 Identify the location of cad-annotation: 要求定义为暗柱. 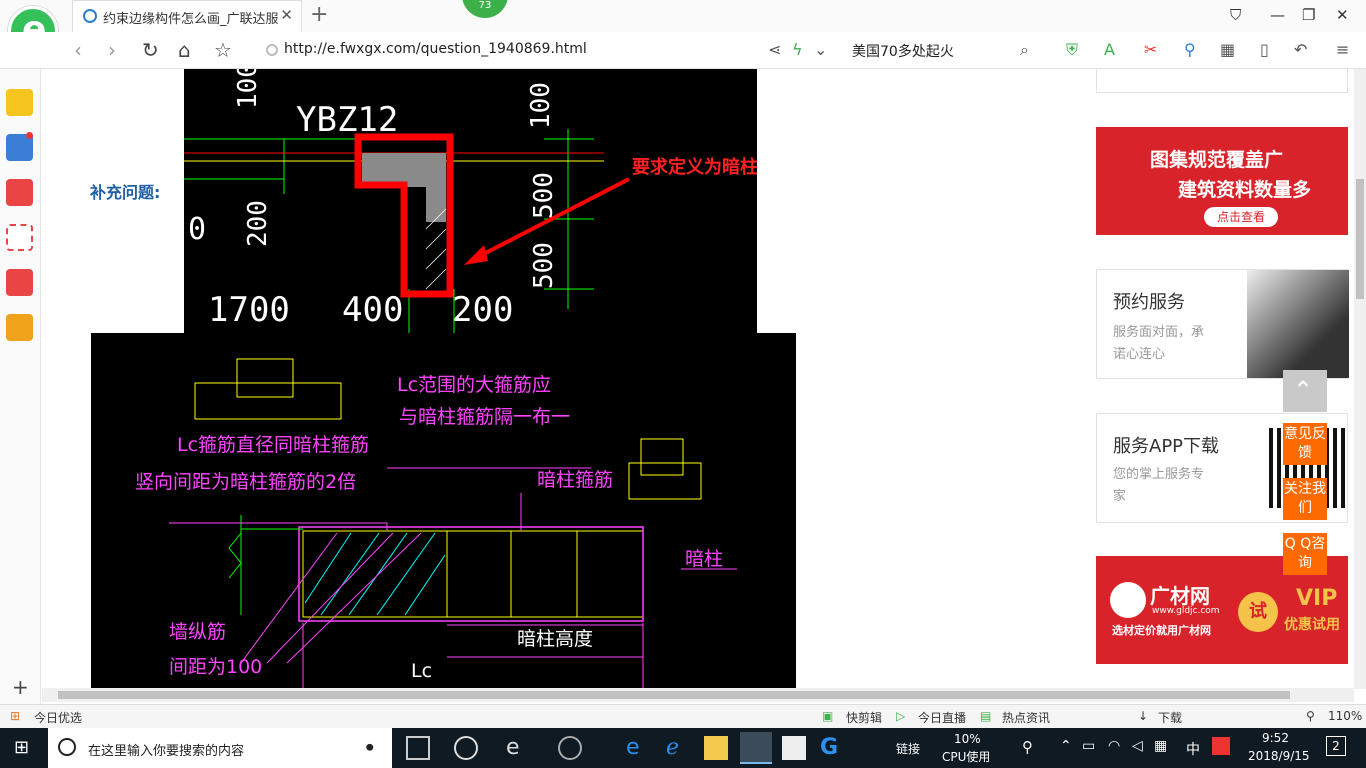
(694, 167).